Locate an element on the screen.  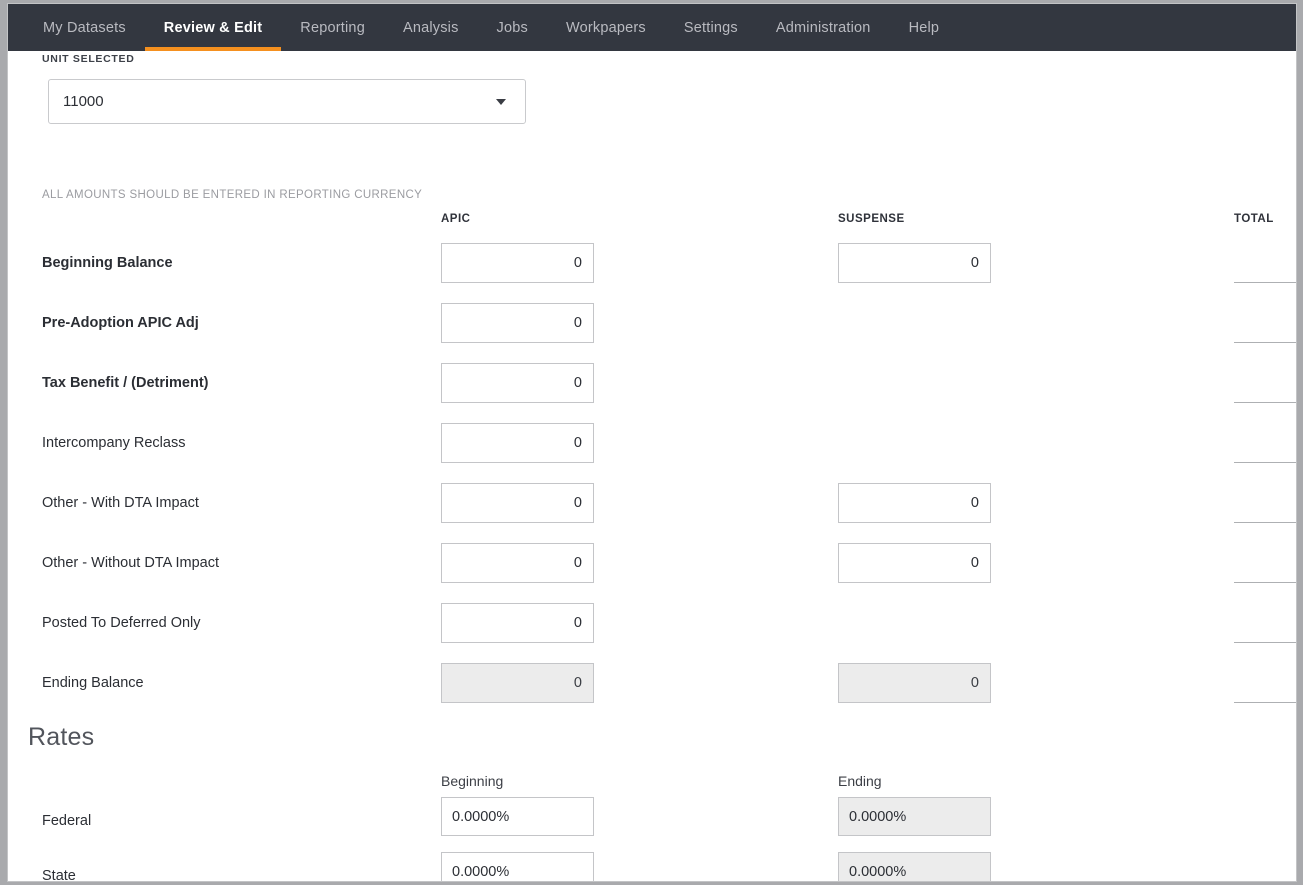
chevron-down-icon is located at coordinates (501, 101).